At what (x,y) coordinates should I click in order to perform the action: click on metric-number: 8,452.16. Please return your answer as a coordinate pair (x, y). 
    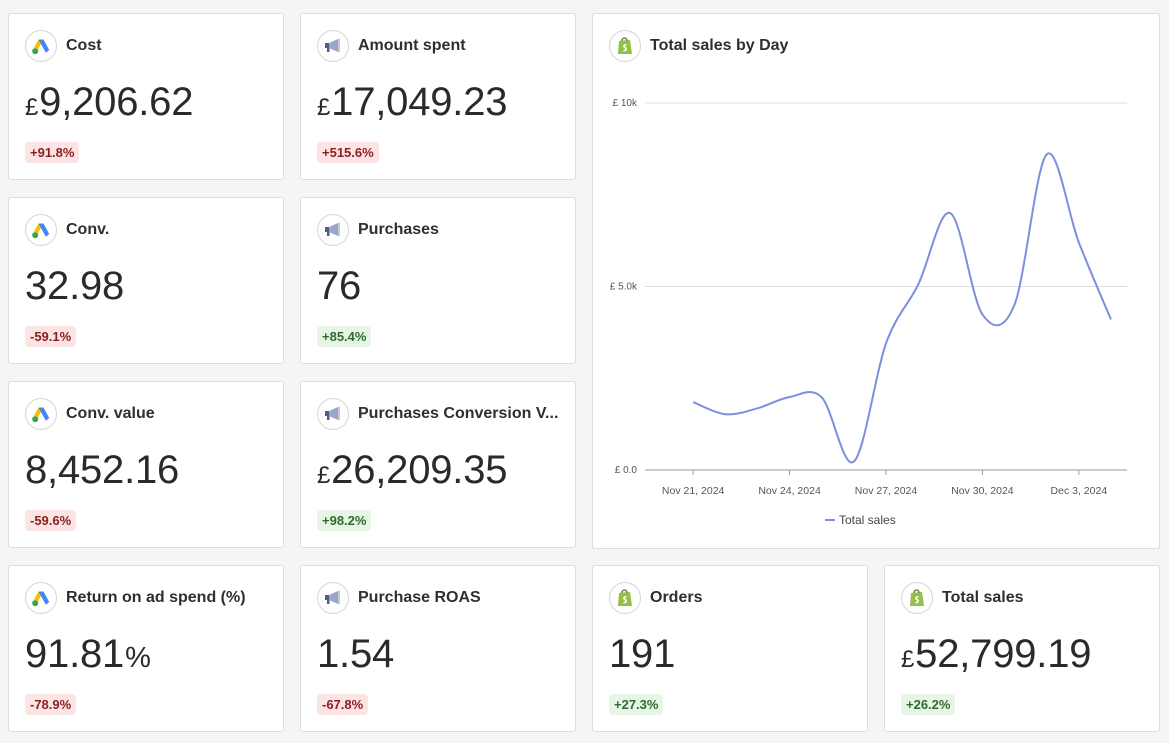
    Looking at the image, I should click on (102, 470).